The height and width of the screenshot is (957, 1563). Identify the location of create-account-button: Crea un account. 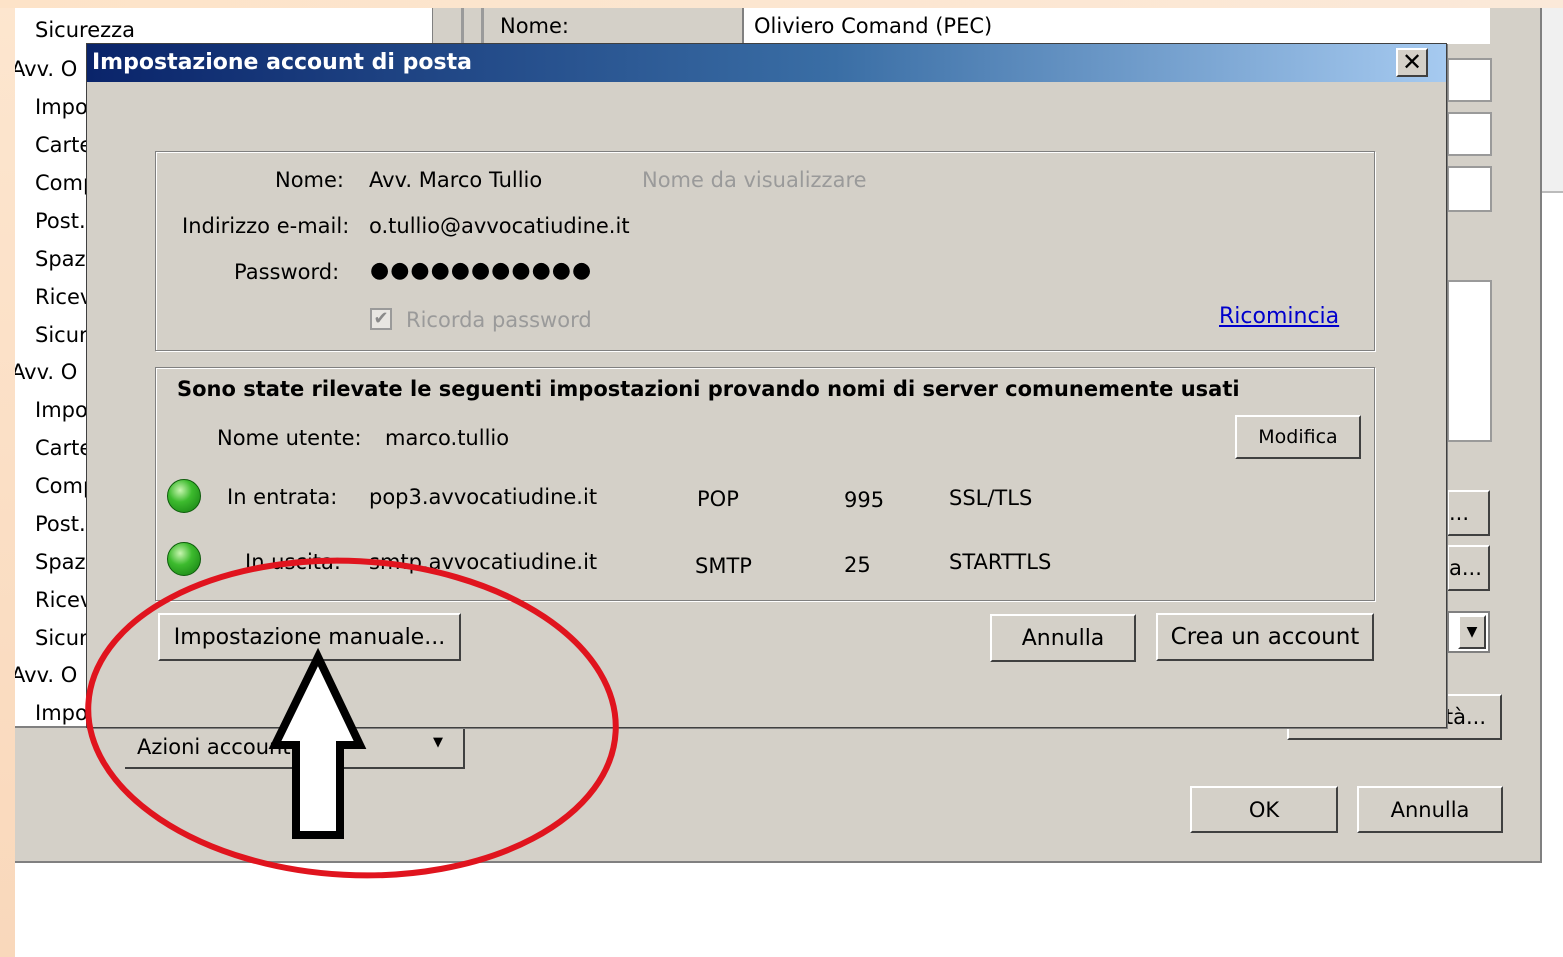
(1265, 637).